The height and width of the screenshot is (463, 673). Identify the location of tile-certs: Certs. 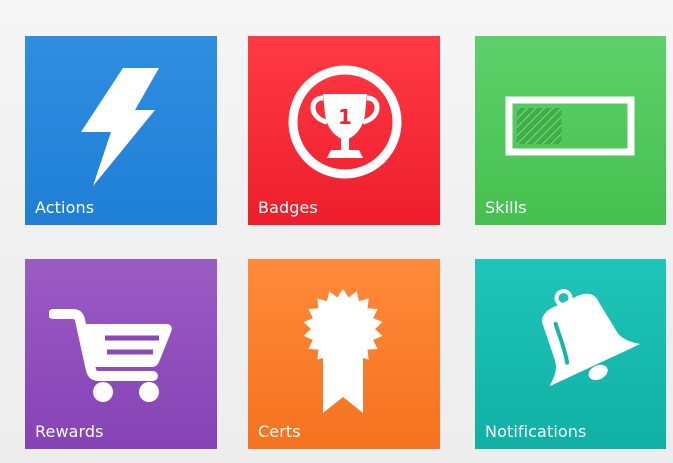
(344, 354).